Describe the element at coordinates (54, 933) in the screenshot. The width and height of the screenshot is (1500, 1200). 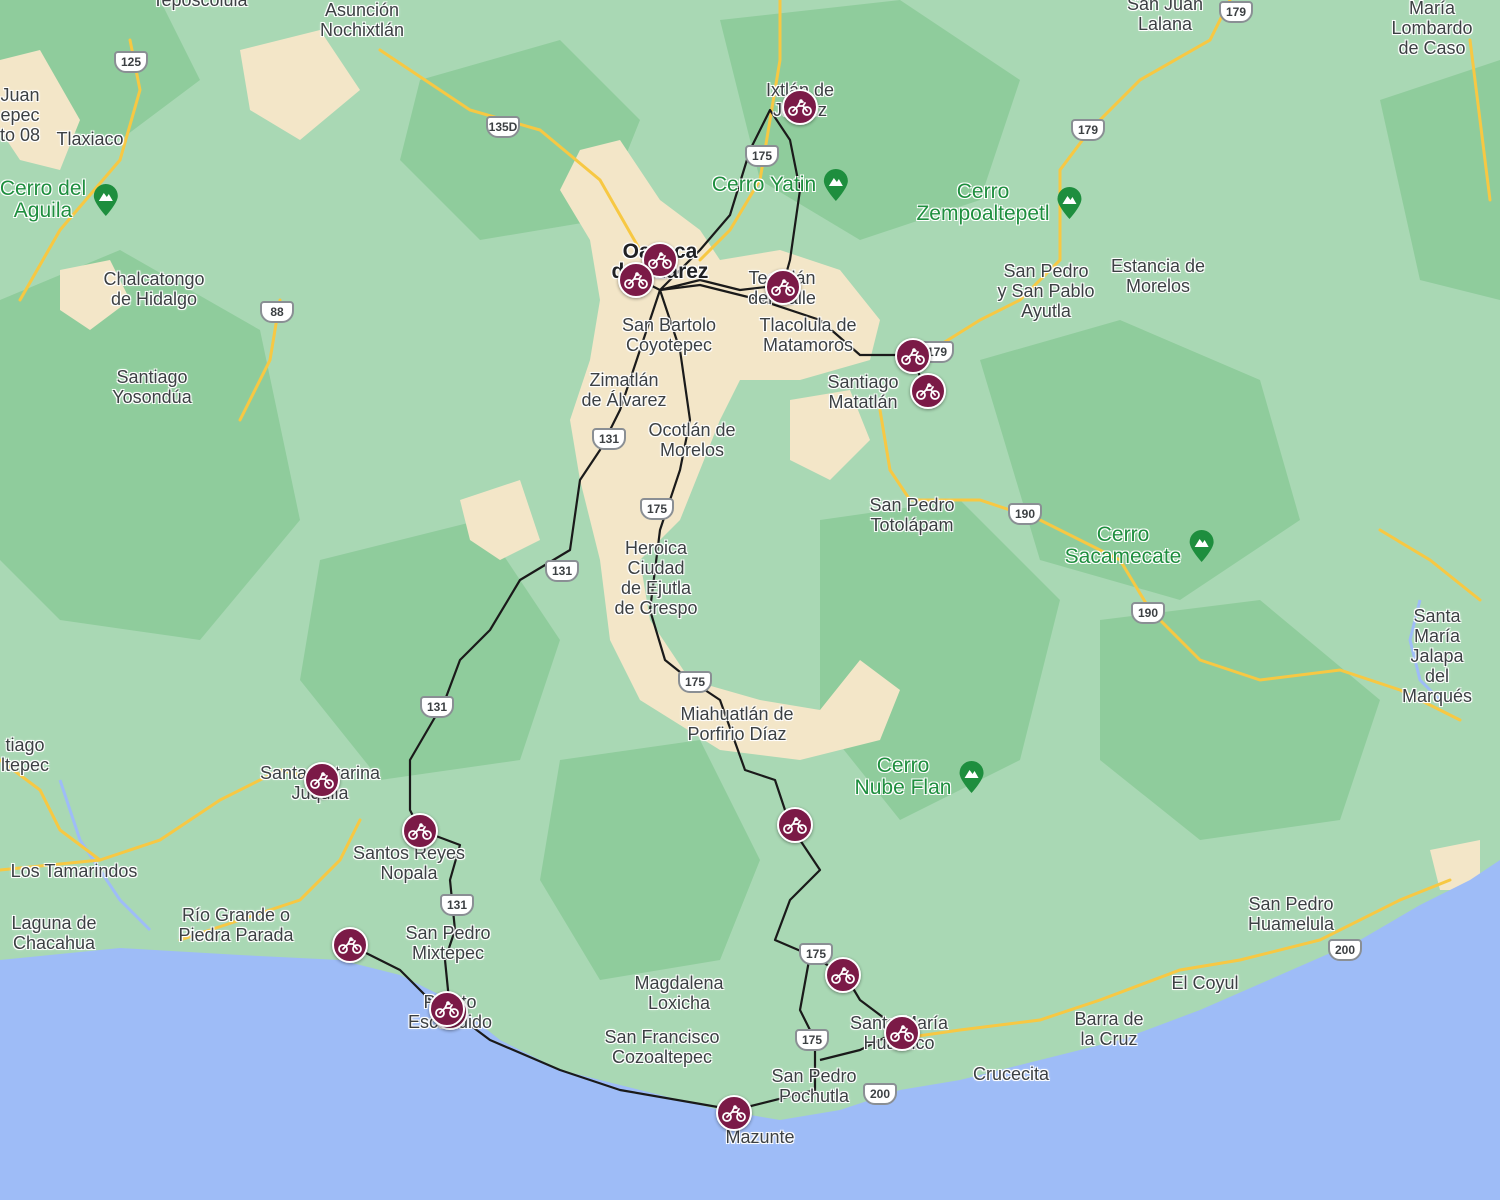
I see `place-label: Laguna de Chacahua` at that location.